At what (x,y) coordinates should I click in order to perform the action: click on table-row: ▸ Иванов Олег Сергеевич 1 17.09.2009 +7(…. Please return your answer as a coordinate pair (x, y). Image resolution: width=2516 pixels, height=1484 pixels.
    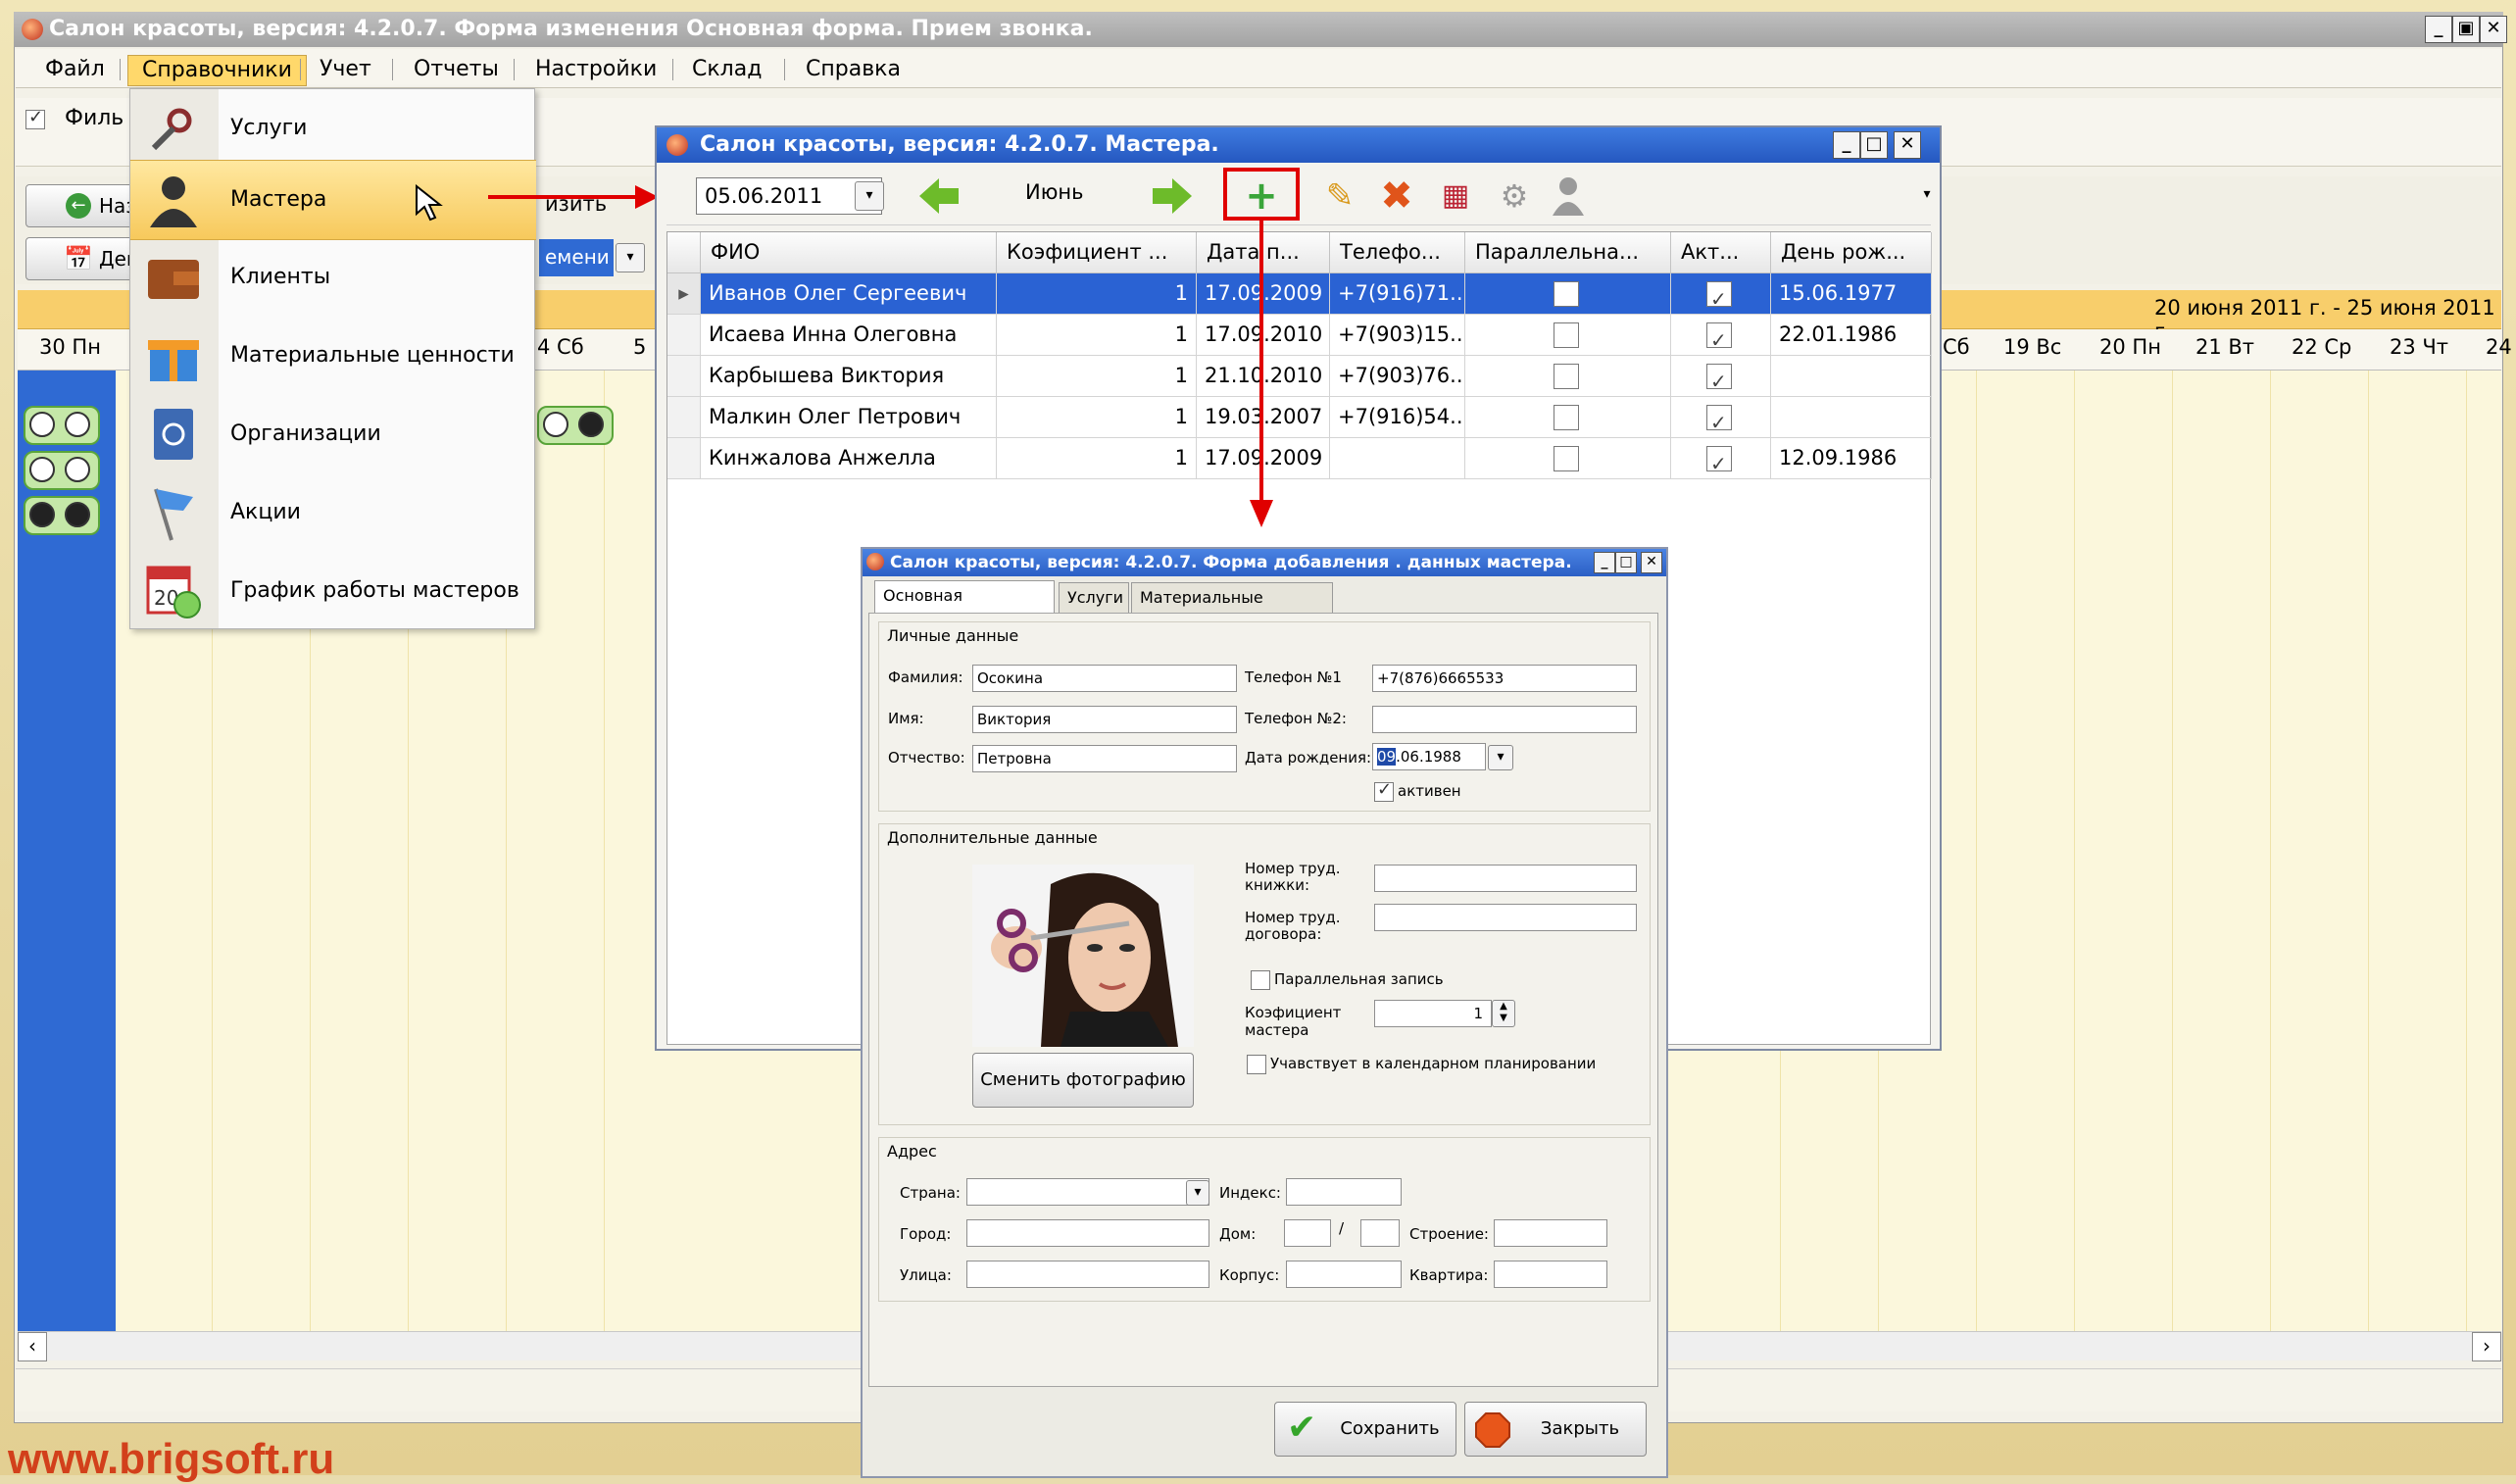
    Looking at the image, I should click on (1299, 294).